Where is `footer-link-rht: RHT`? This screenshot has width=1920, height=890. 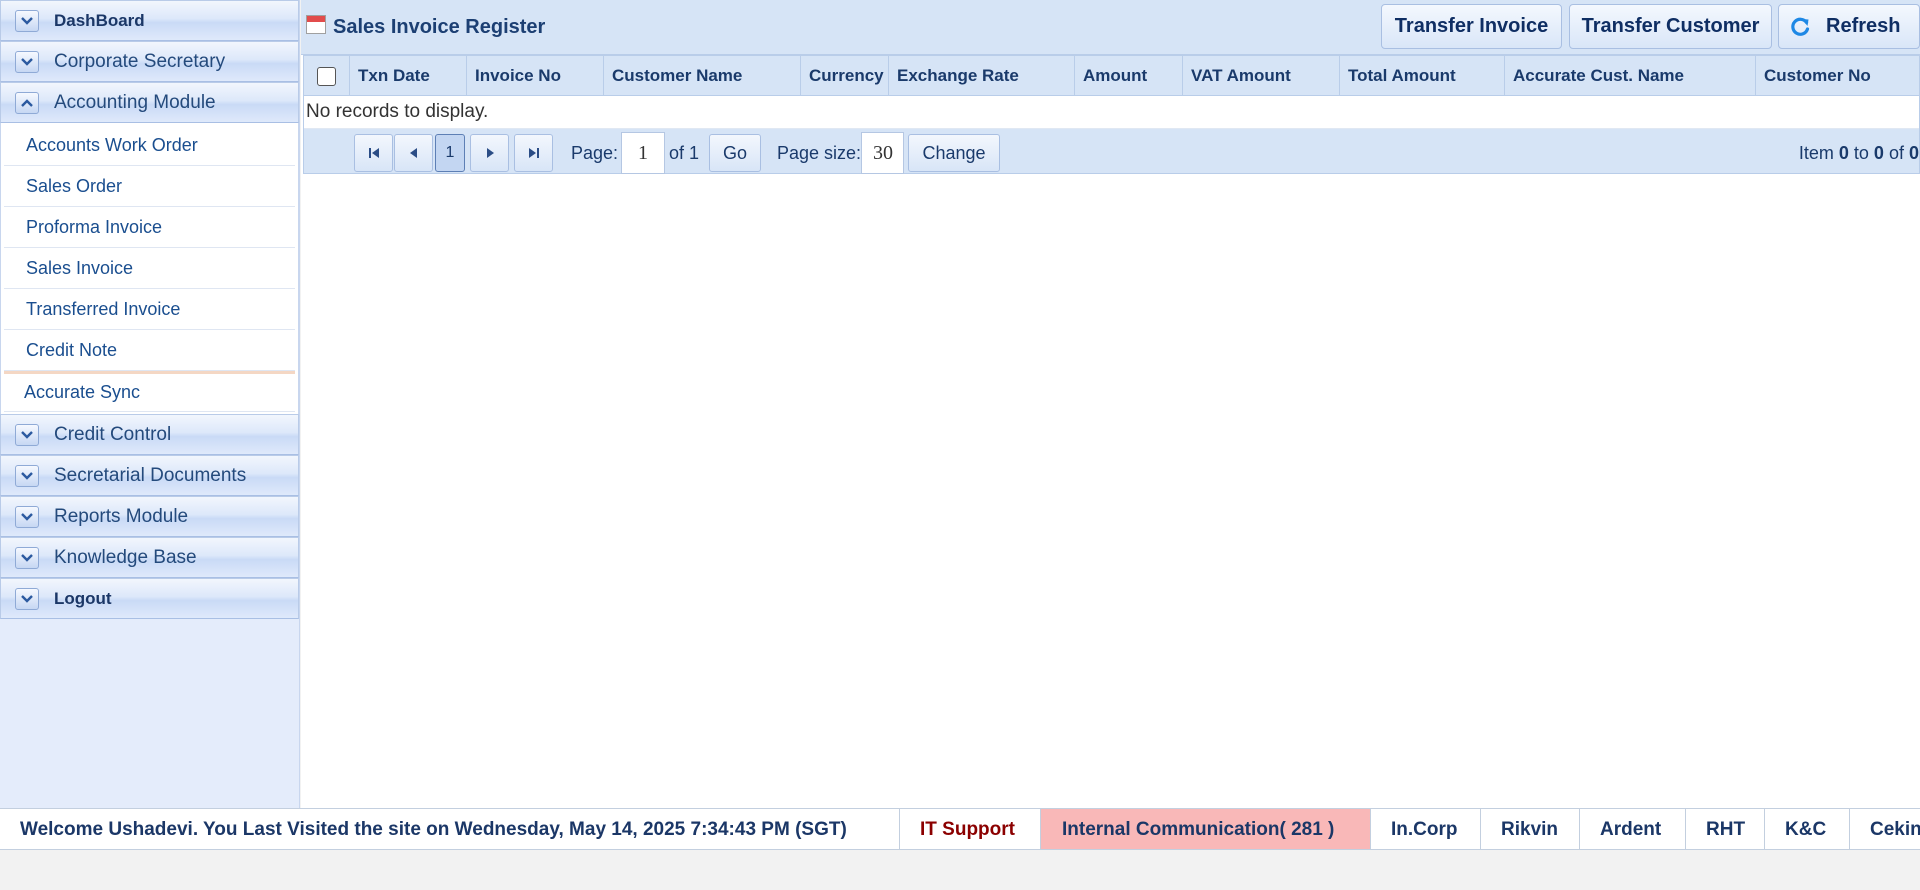
footer-link-rht: RHT is located at coordinates (1725, 829).